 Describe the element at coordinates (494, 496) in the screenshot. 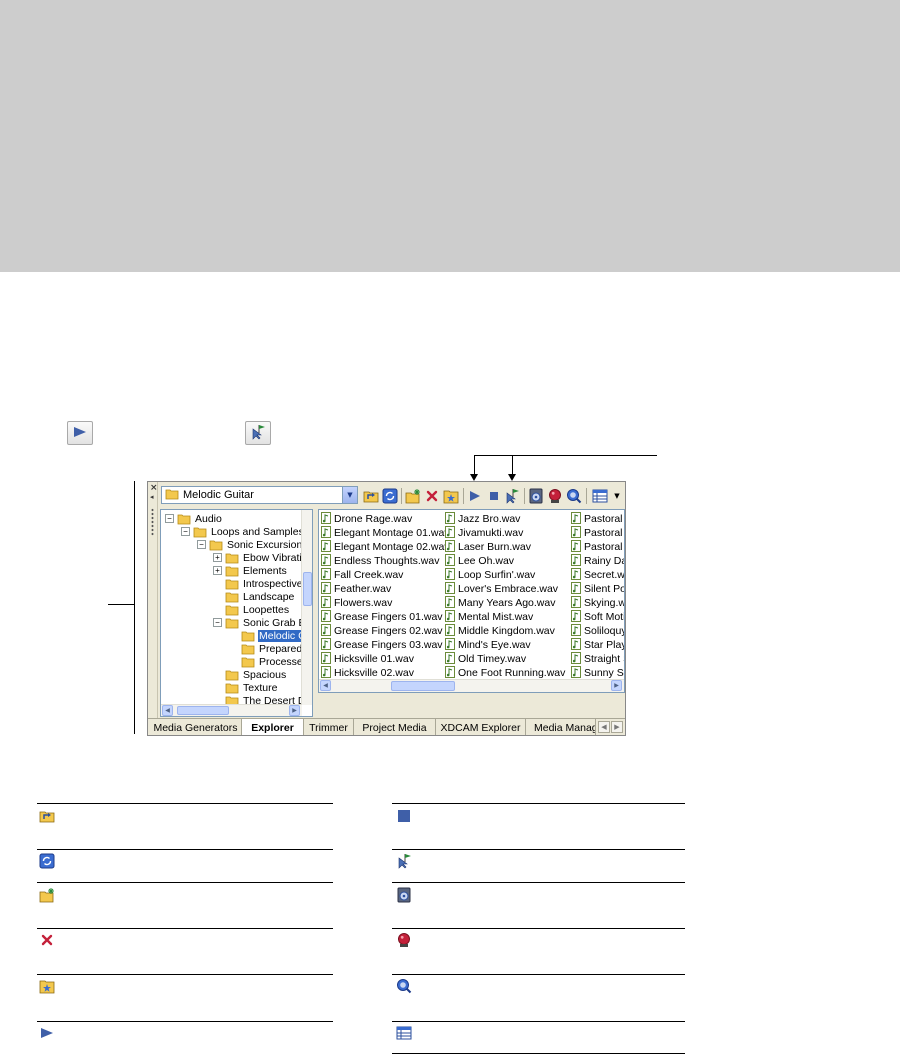

I see `stop-preview-icon` at that location.